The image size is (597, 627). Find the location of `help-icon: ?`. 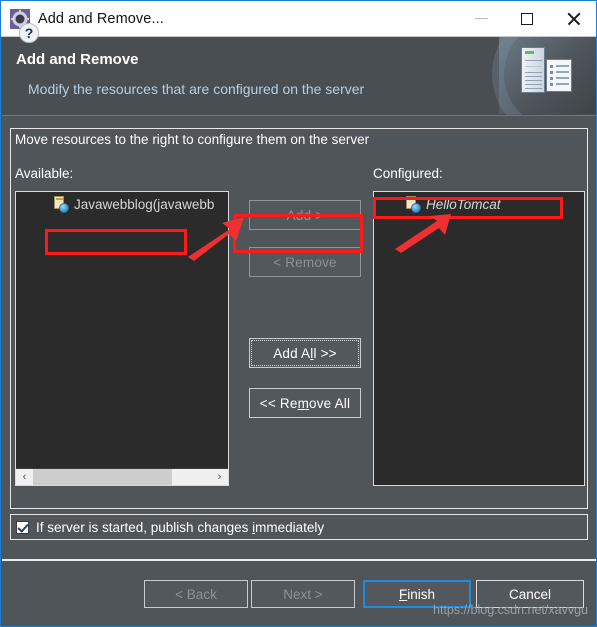

help-icon: ? is located at coordinates (29, 33).